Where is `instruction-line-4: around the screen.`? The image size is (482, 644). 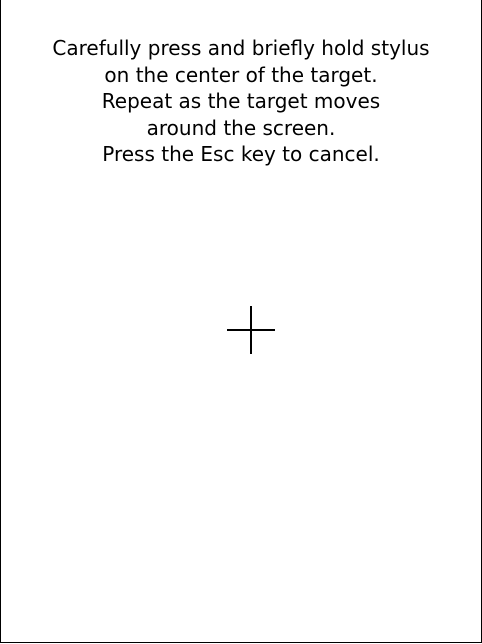 instruction-line-4: around the screen. is located at coordinates (241, 127).